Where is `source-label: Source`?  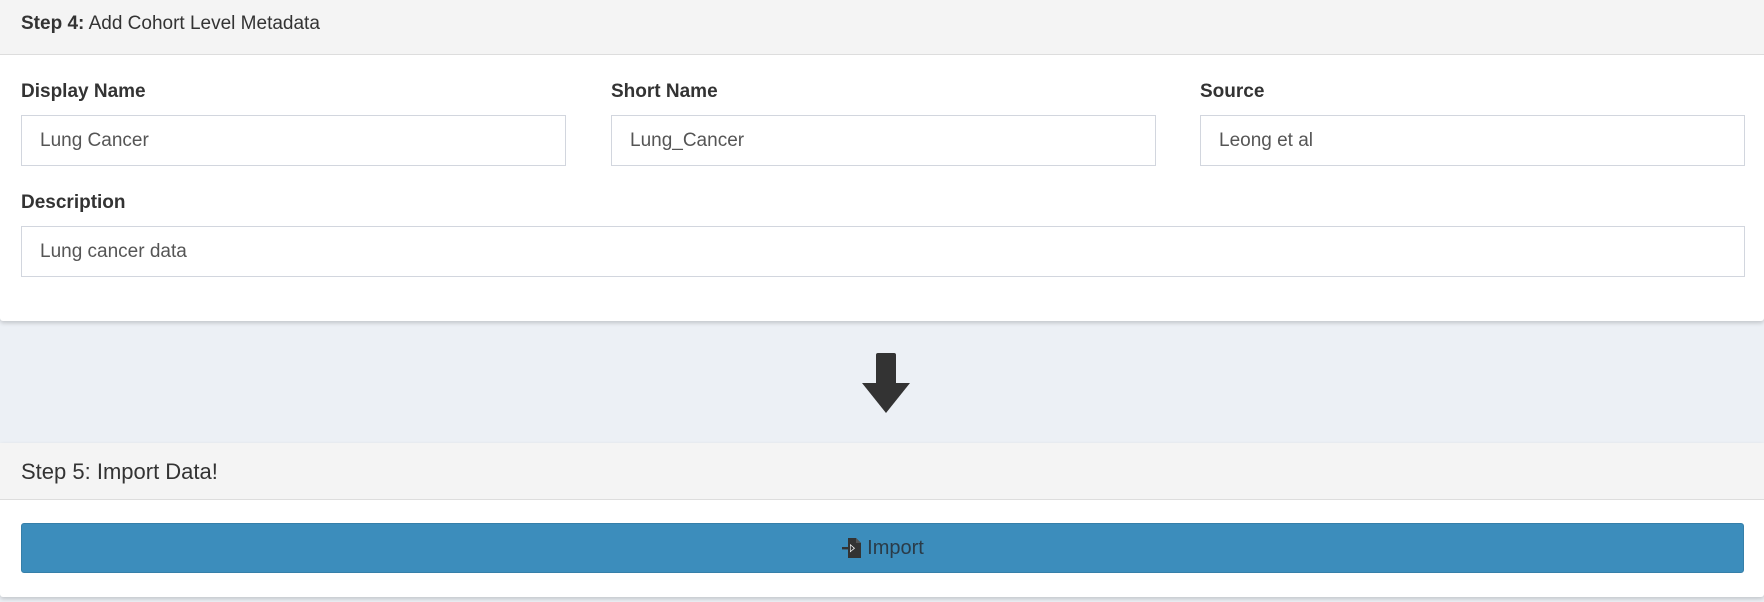
source-label: Source is located at coordinates (1232, 91).